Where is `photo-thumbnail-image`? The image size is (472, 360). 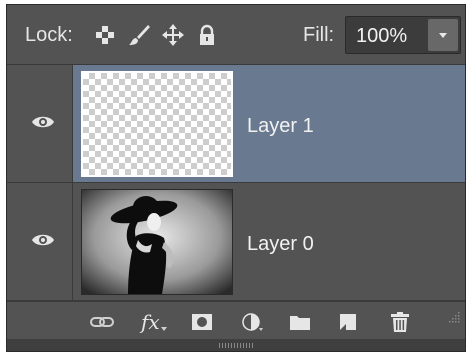 photo-thumbnail-image is located at coordinates (157, 242).